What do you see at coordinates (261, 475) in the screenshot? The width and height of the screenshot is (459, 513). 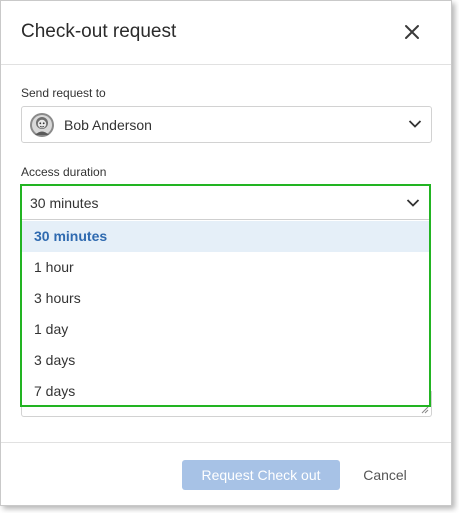 I see `request-check-out-button: Request Check out` at bounding box center [261, 475].